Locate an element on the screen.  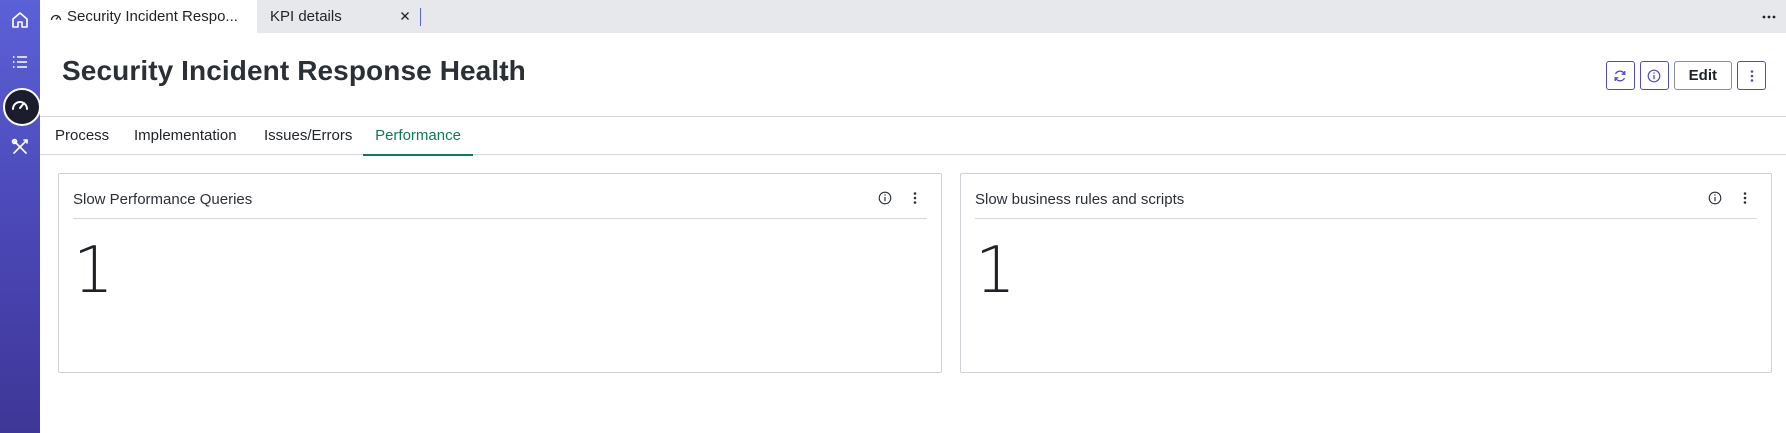
rail-dashboard-button is located at coordinates (20, 105).